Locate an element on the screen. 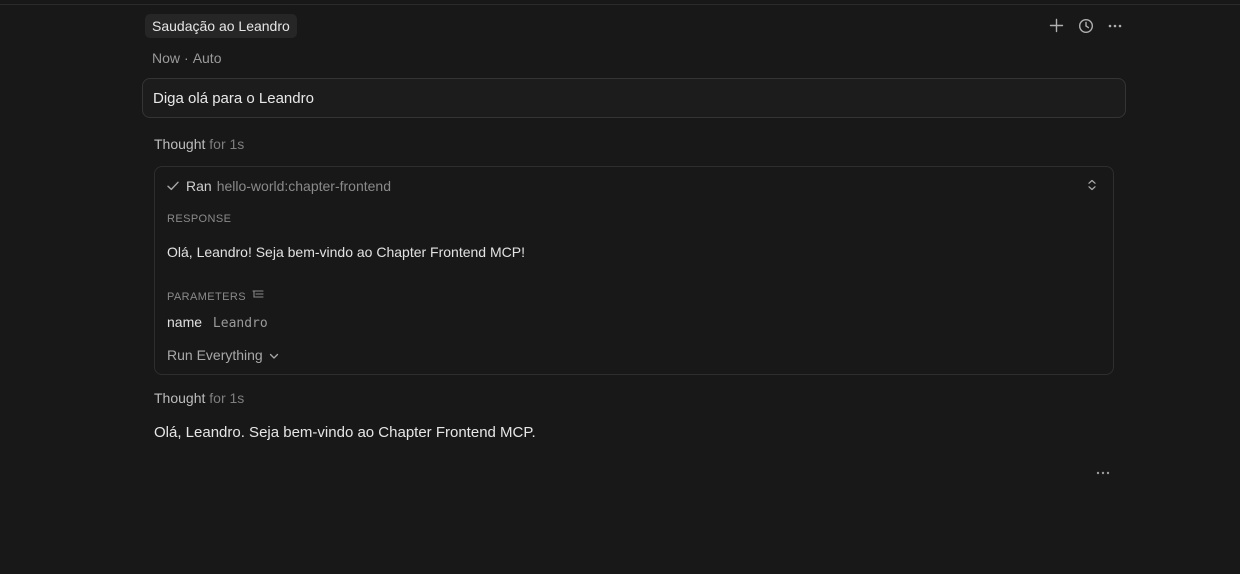 Image resolution: width=1240 pixels, height=574 pixels. thought-duration: for 1s is located at coordinates (227, 144).